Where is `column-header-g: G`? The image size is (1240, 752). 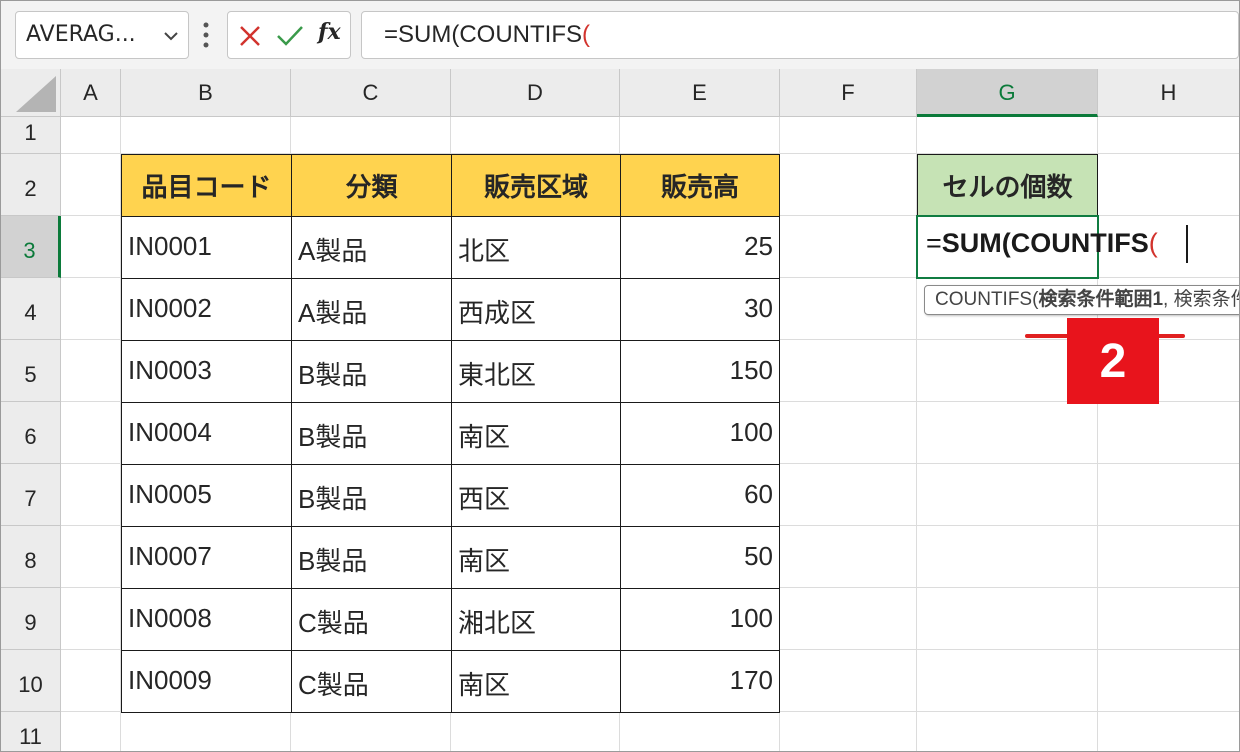 column-header-g: G is located at coordinates (1007, 93).